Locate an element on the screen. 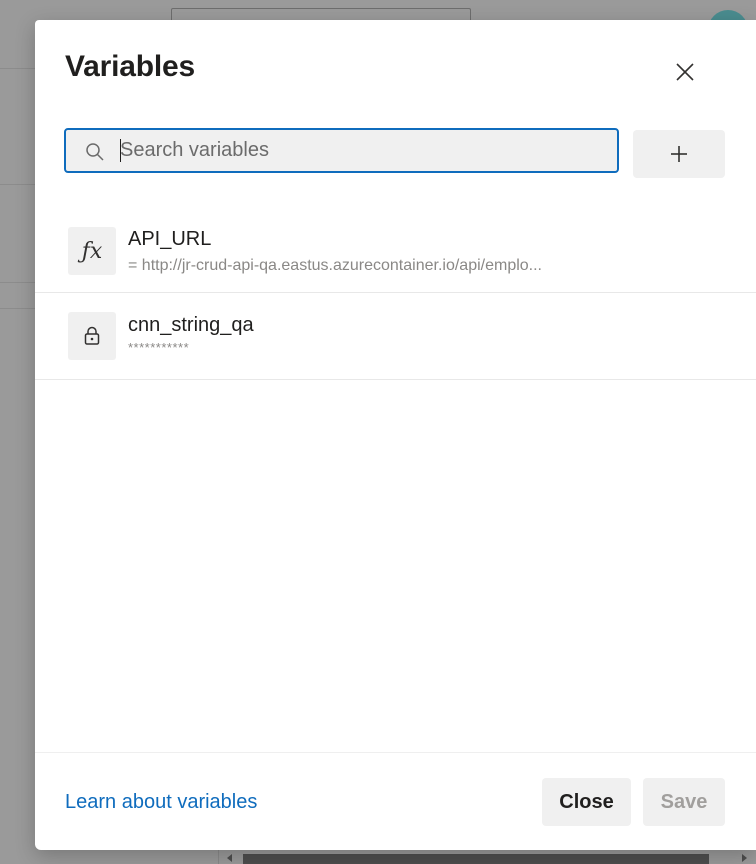  close-button: Close is located at coordinates (586, 802).